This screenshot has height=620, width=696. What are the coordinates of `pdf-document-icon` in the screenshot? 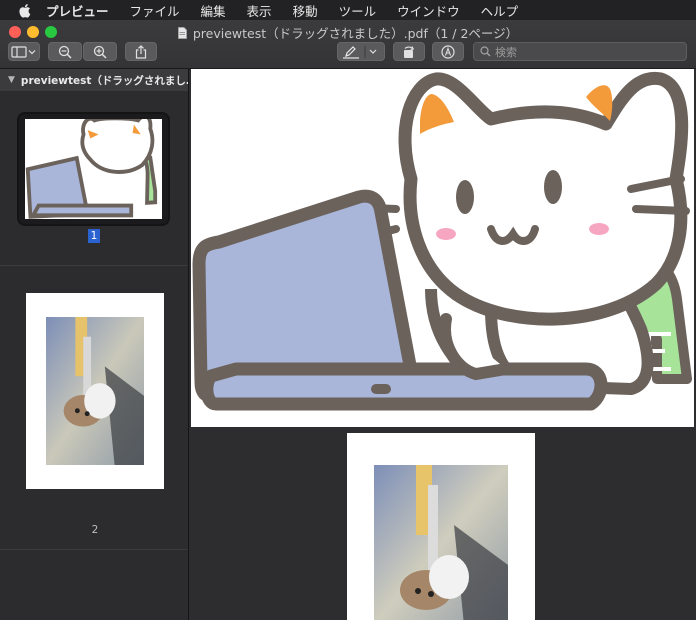 It's located at (182, 32).